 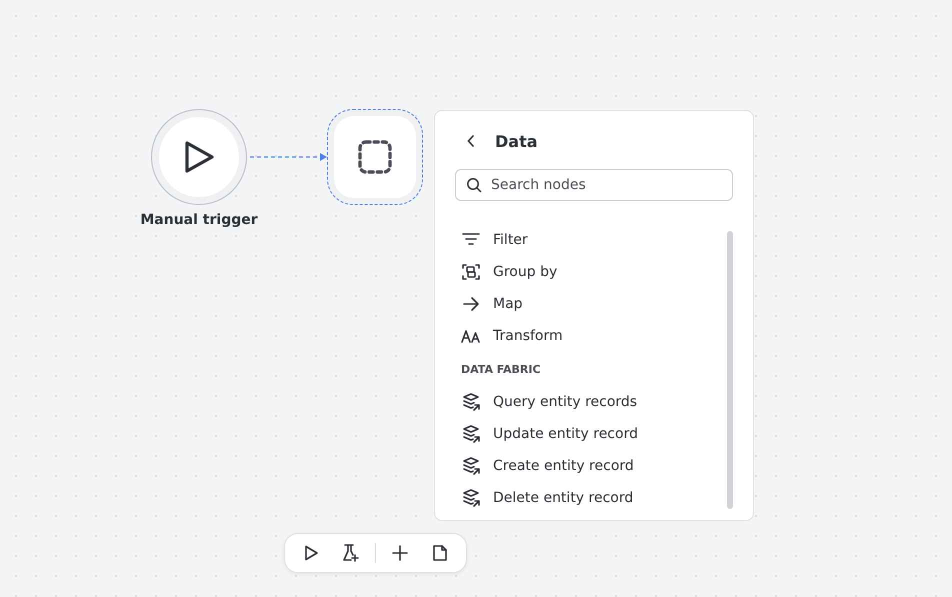 What do you see at coordinates (594, 498) in the screenshot?
I see `node-option: Delete entity record` at bounding box center [594, 498].